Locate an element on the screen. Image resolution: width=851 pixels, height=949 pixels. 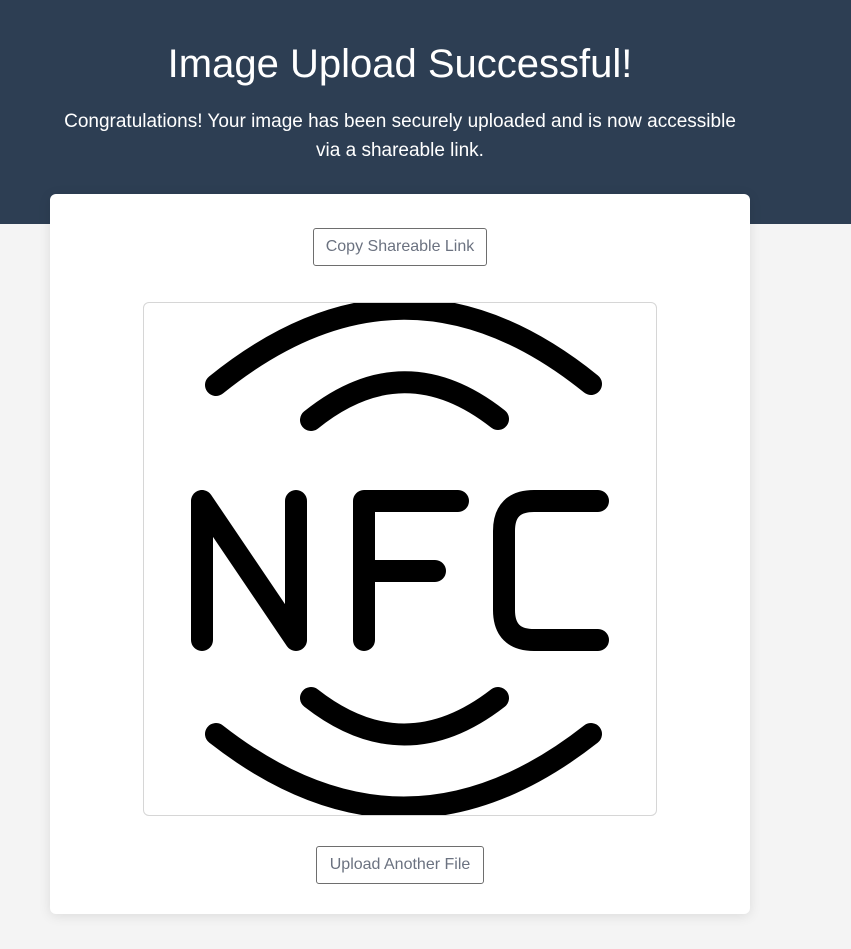
letter-n is located at coordinates (249, 570).